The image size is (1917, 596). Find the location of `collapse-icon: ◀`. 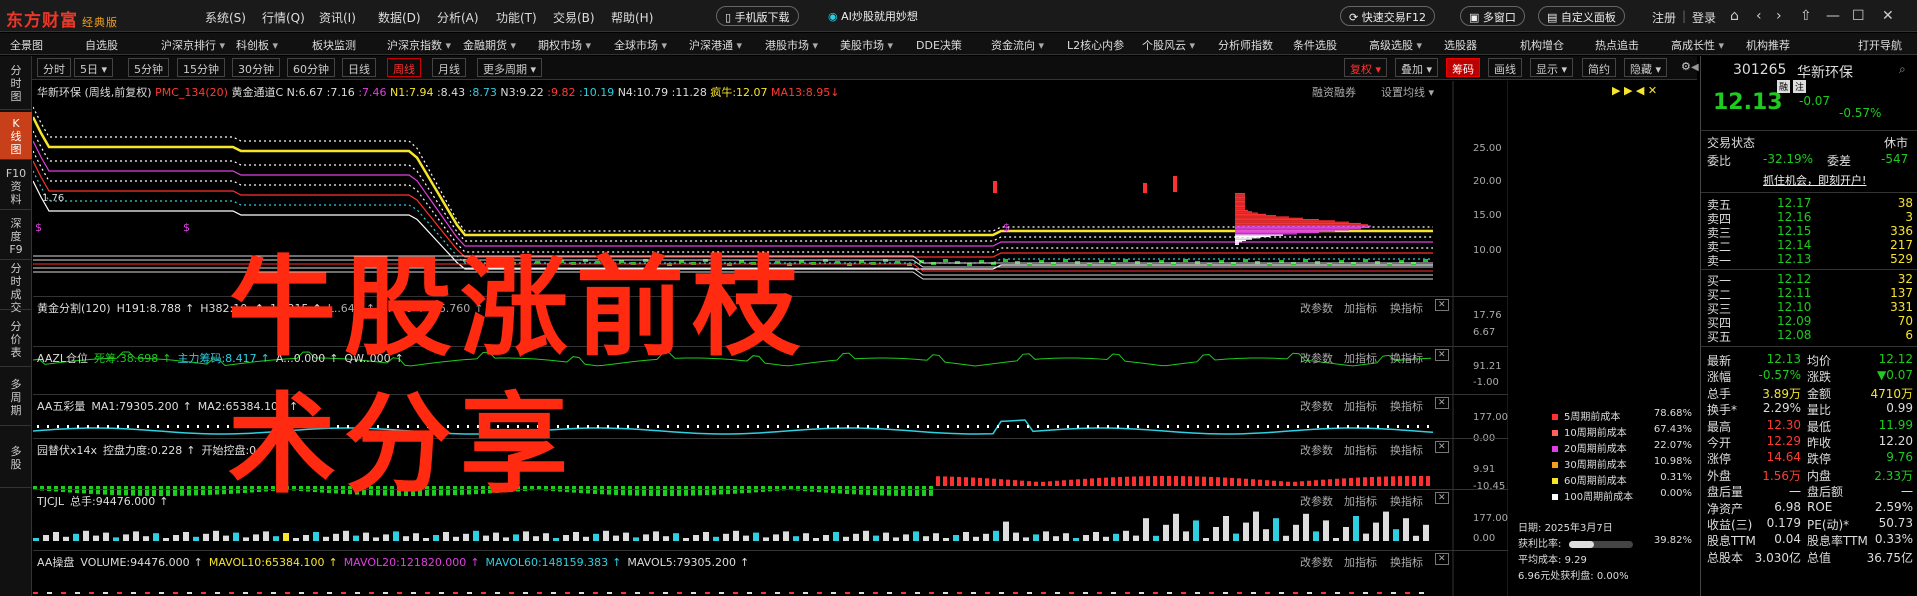

collapse-icon: ◀ is located at coordinates (1695, 67).